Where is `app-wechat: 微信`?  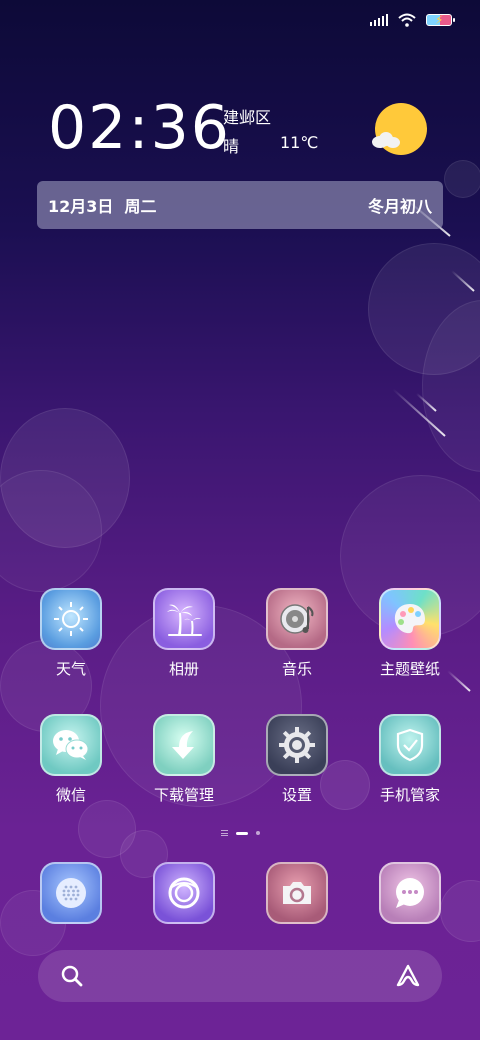
app-wechat: 微信 is located at coordinates (71, 759).